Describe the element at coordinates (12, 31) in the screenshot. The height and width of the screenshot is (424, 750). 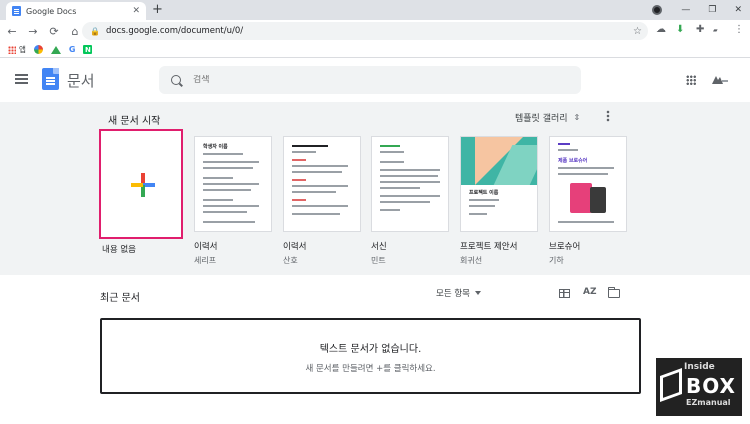
I see `back-button: ←` at that location.